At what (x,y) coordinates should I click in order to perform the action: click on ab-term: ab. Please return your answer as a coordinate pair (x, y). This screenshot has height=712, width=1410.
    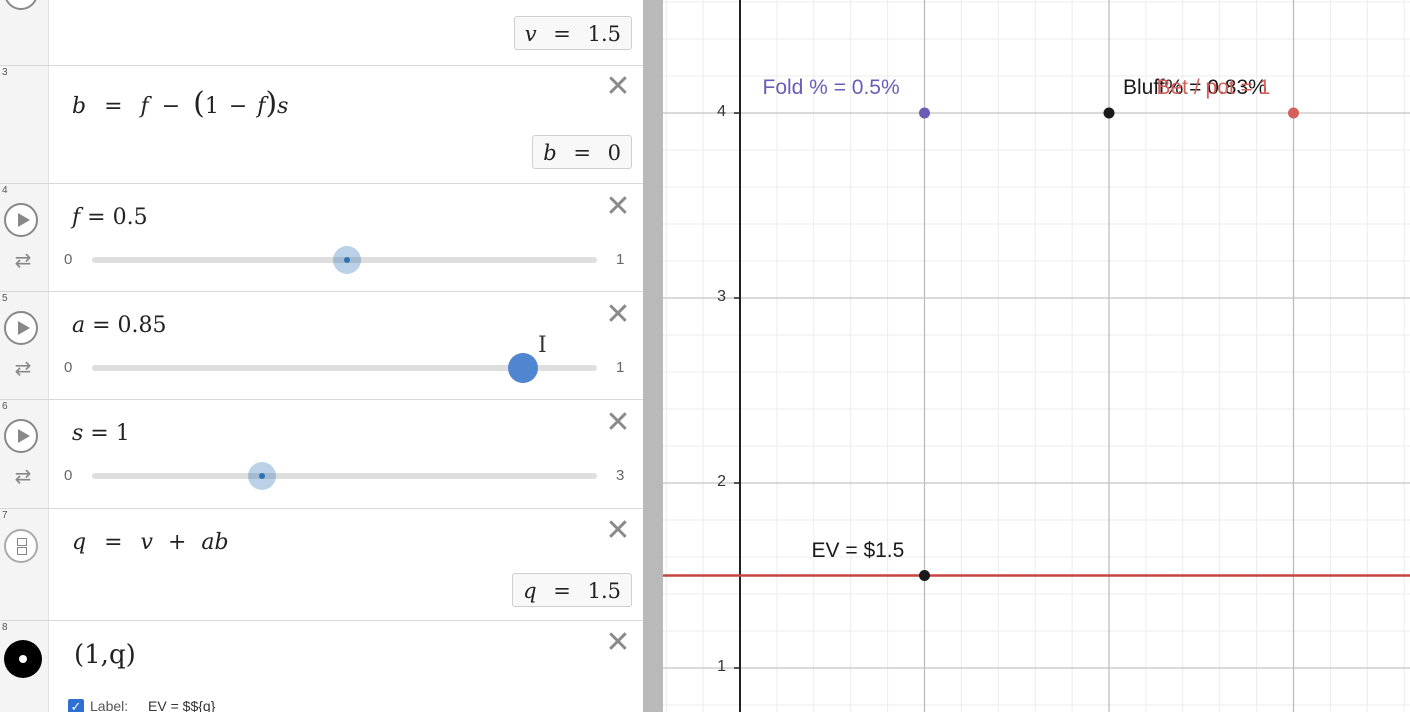
    Looking at the image, I should click on (215, 542).